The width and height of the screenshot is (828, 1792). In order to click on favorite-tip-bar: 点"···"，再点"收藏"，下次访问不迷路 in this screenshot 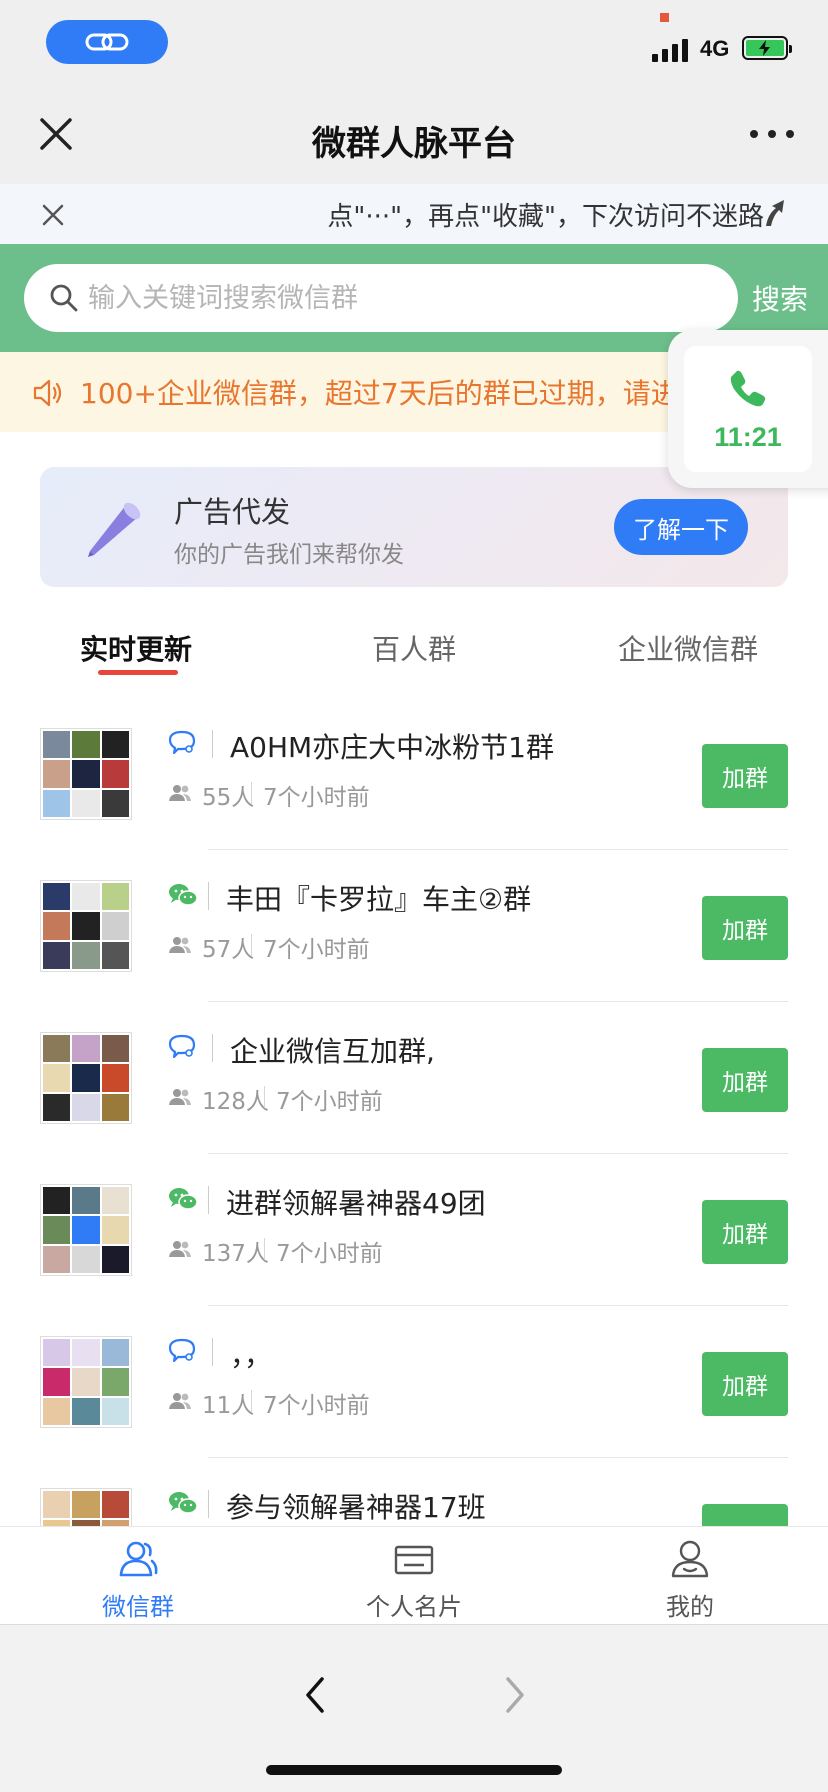, I will do `click(414, 214)`.